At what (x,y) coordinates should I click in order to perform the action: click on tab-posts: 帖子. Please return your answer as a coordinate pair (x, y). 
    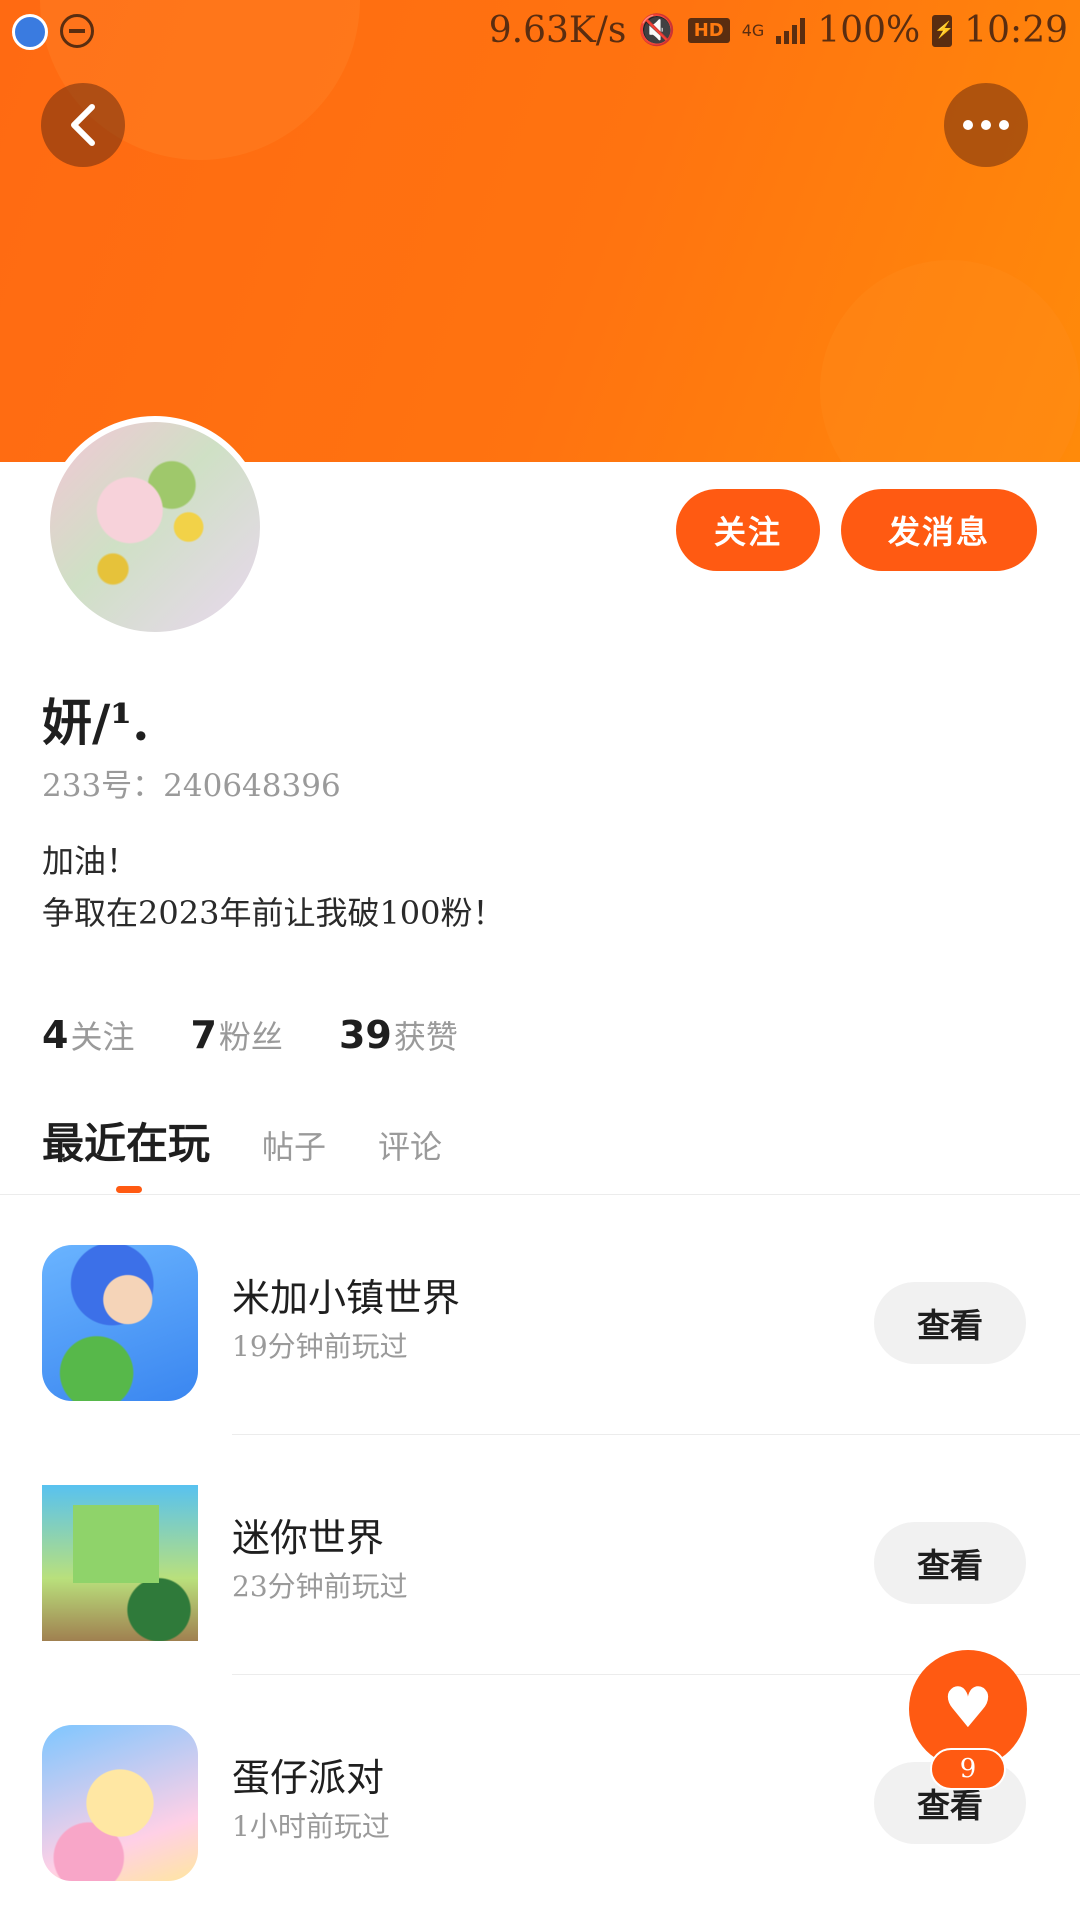
    Looking at the image, I should click on (294, 1145).